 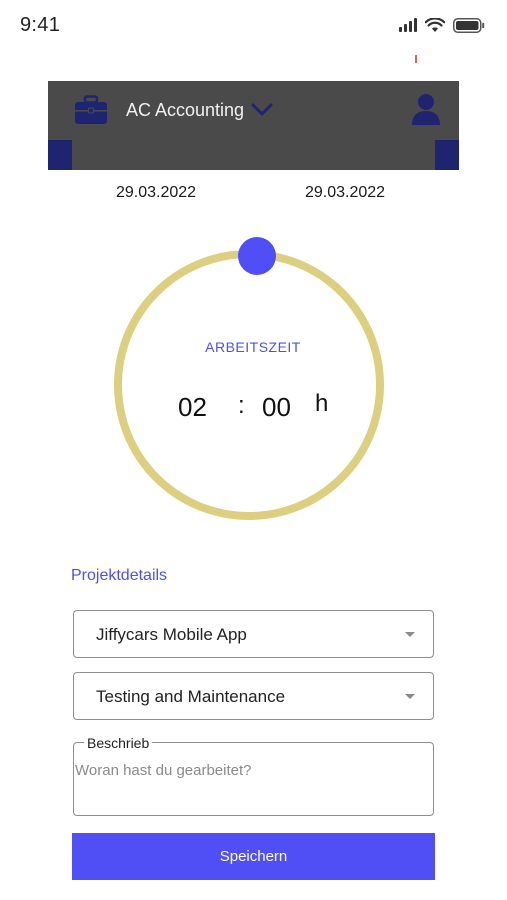 What do you see at coordinates (408, 25) in the screenshot?
I see `signal-icon` at bounding box center [408, 25].